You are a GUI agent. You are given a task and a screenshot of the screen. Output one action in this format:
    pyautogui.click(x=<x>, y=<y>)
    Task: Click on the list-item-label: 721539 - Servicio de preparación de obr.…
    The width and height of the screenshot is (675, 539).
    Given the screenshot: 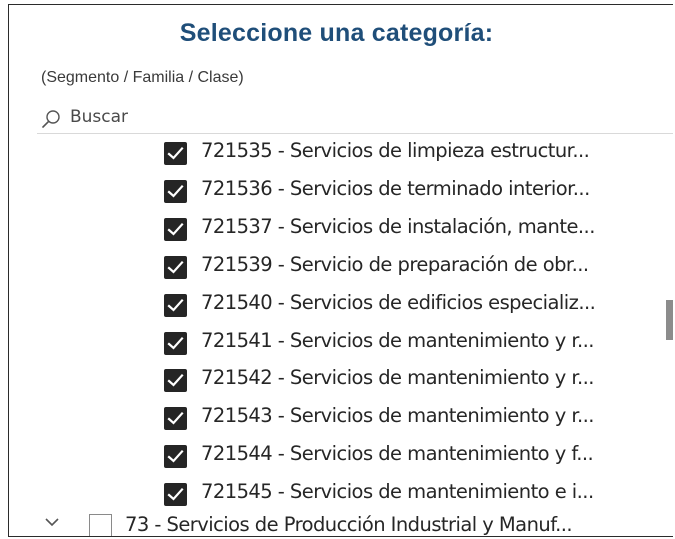 What is the action you would take?
    pyautogui.click(x=395, y=264)
    